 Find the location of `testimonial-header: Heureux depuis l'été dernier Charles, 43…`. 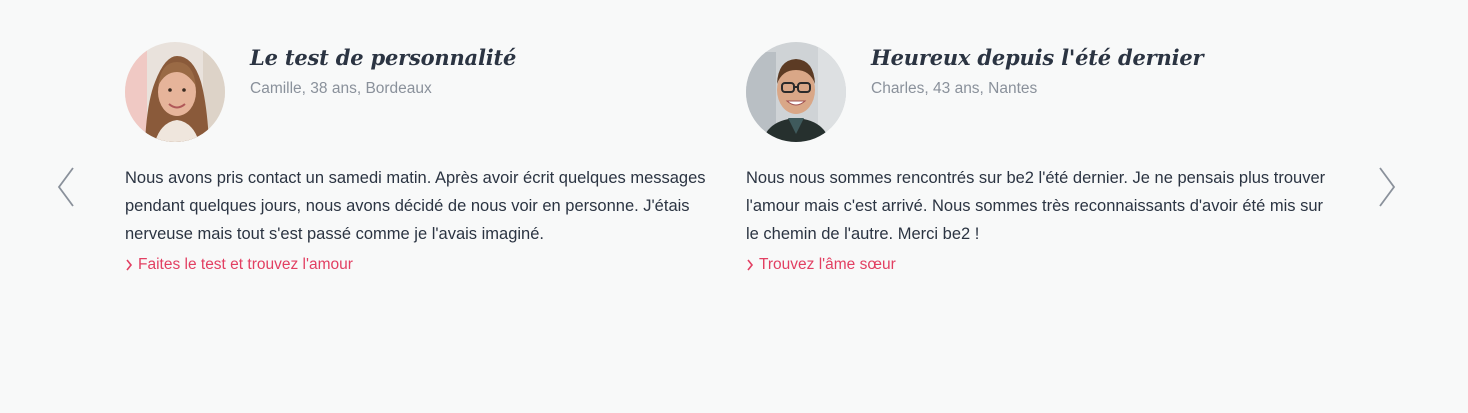

testimonial-header: Heureux depuis l'été dernier Charles, 43… is located at coordinates (1036, 92).